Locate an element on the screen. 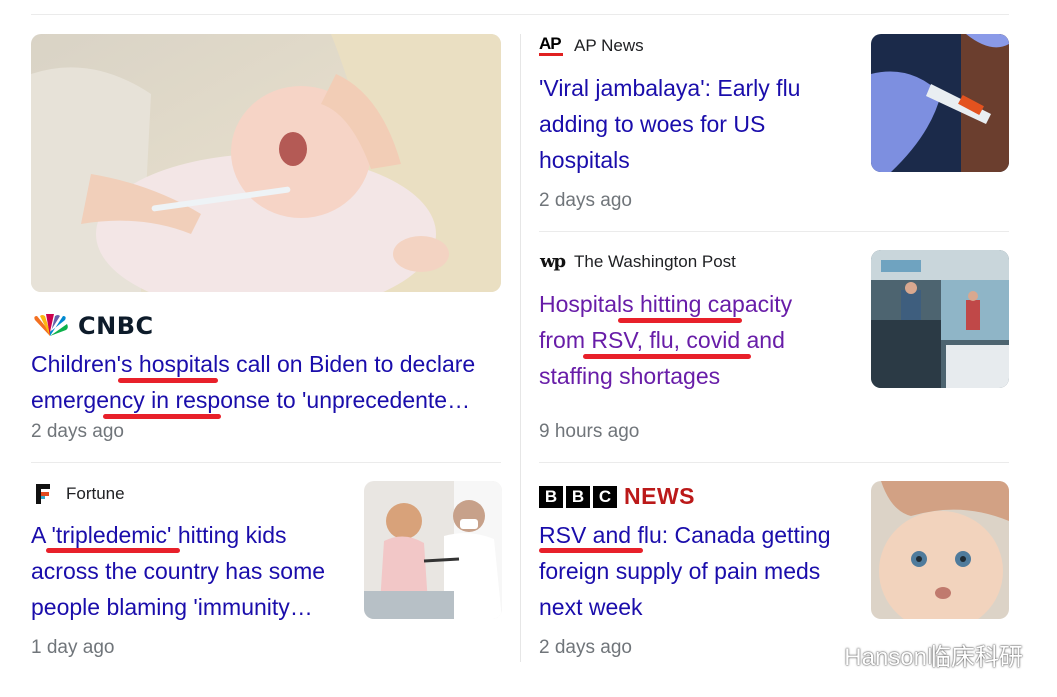 This screenshot has width=1057, height=697. washington-post-logo-icon: wp is located at coordinates (552, 261).